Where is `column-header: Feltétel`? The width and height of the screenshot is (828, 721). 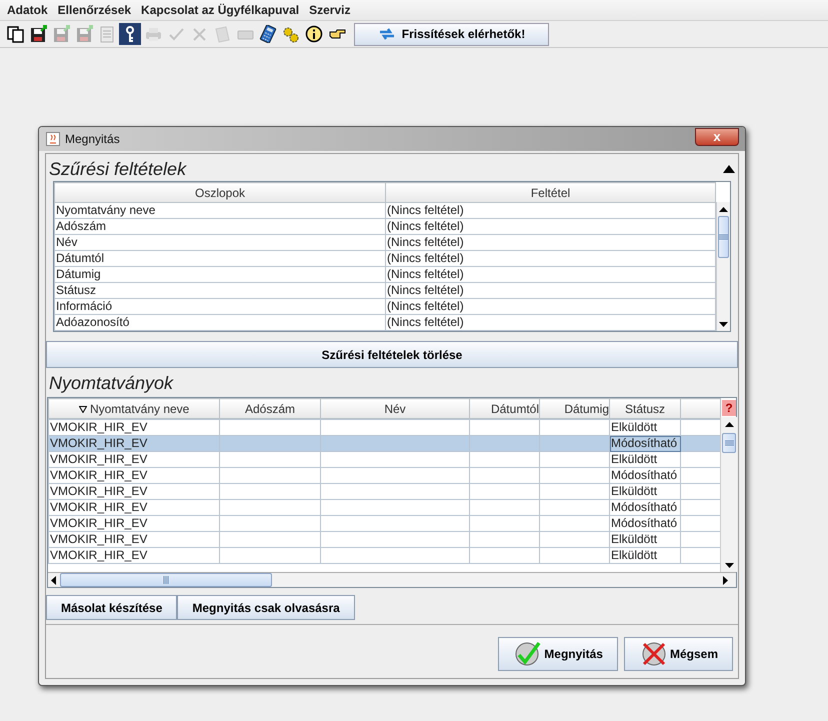
column-header: Feltétel is located at coordinates (551, 192).